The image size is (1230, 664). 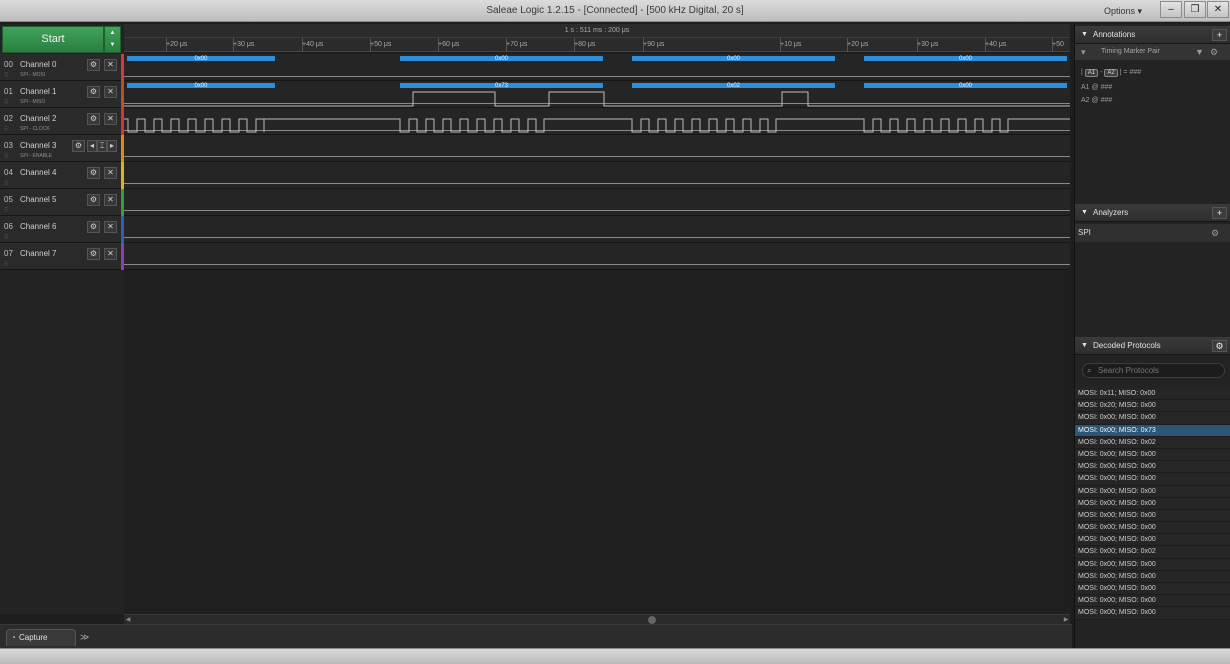 I want to click on channel-row: 00 Channel 0 SPI - MOSI ⠿ ⚙ ✕, so click(x=62, y=67).